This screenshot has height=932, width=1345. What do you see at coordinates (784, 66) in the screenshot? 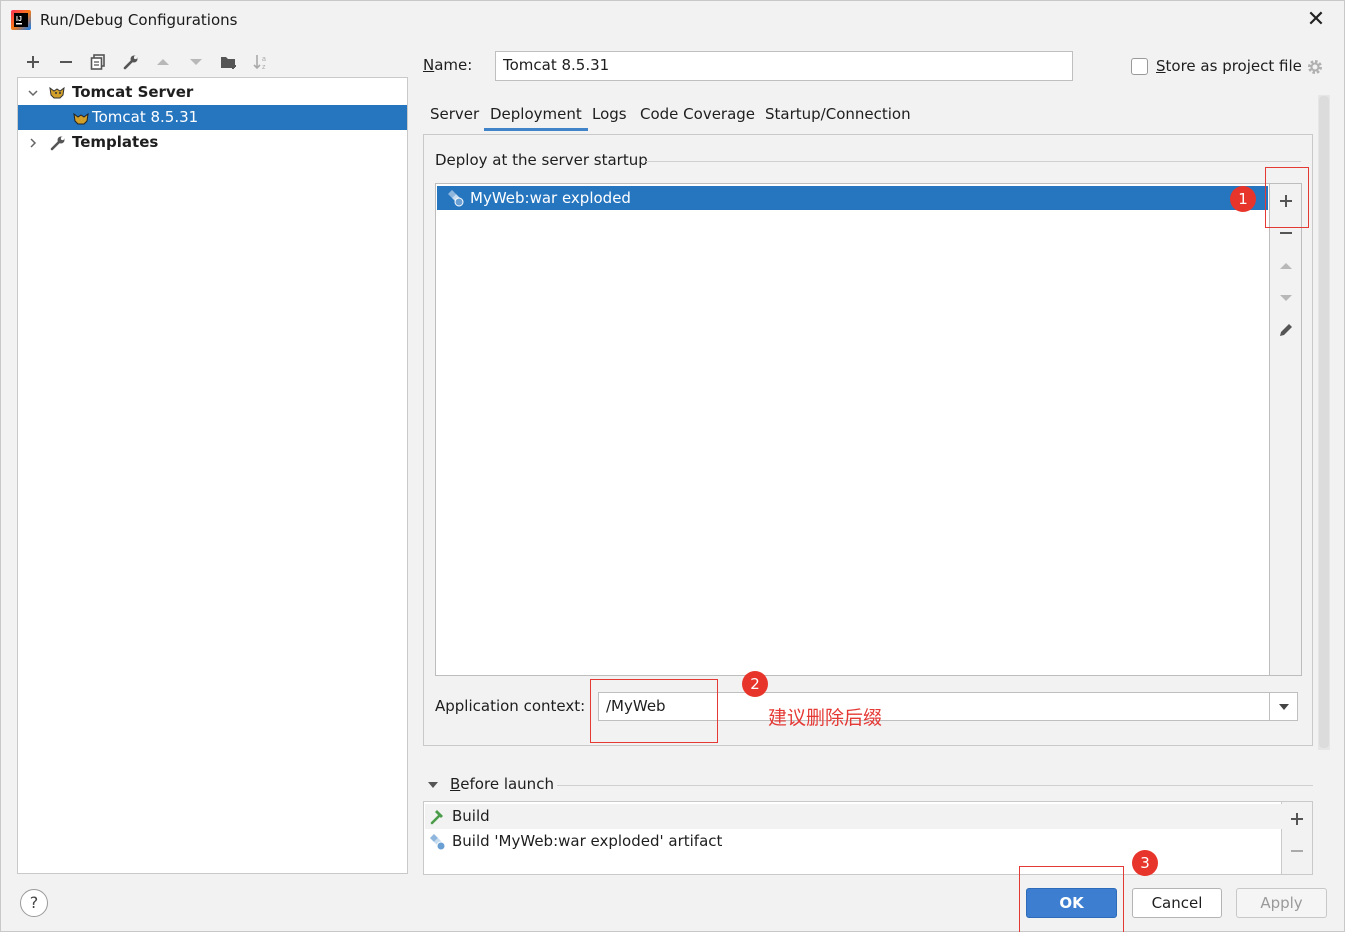
I see `name-field: Tomcat 8.5.31` at bounding box center [784, 66].